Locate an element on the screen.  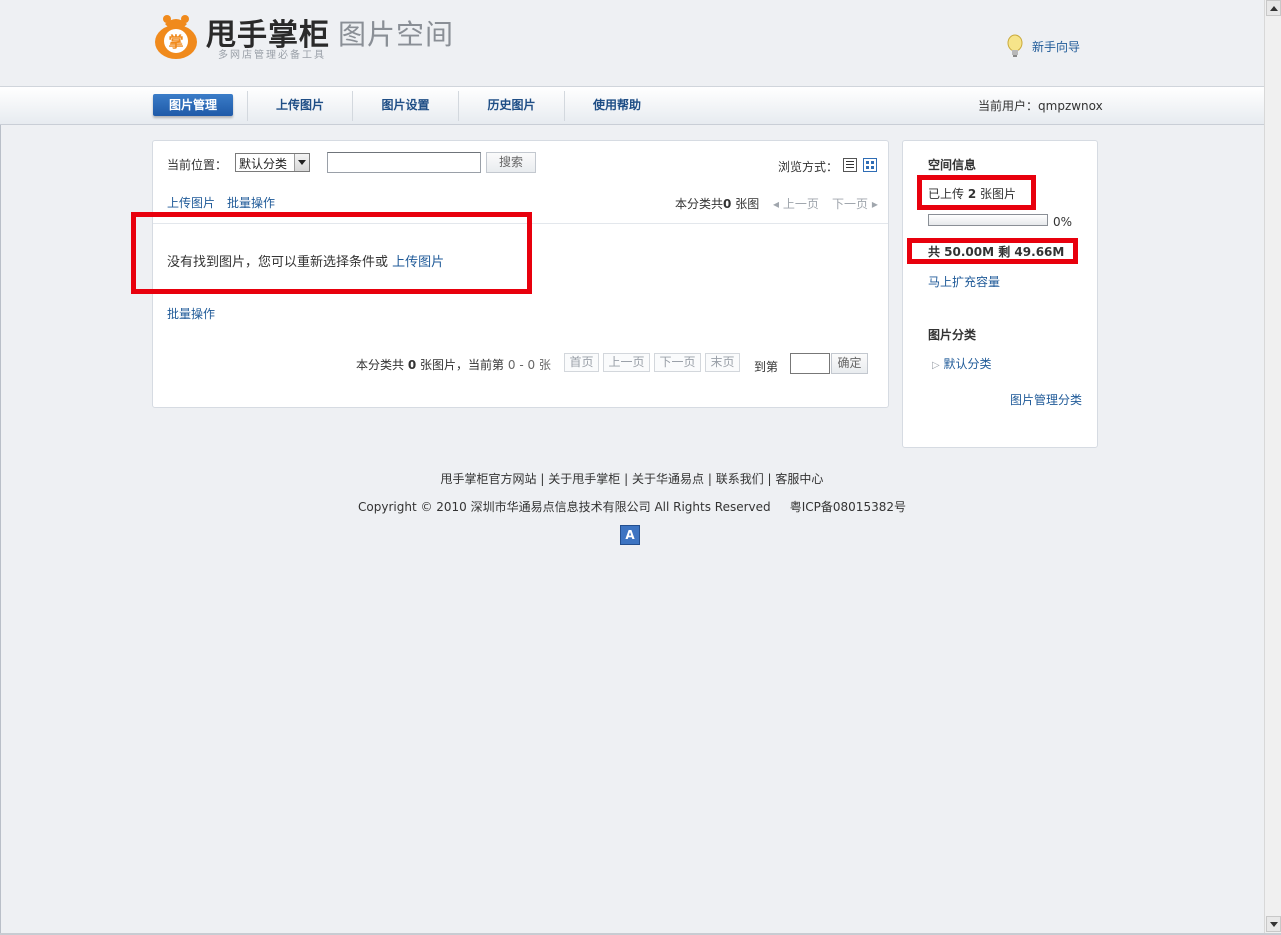
batch-operation-link-bottom: 批量操作 is located at coordinates (191, 313).